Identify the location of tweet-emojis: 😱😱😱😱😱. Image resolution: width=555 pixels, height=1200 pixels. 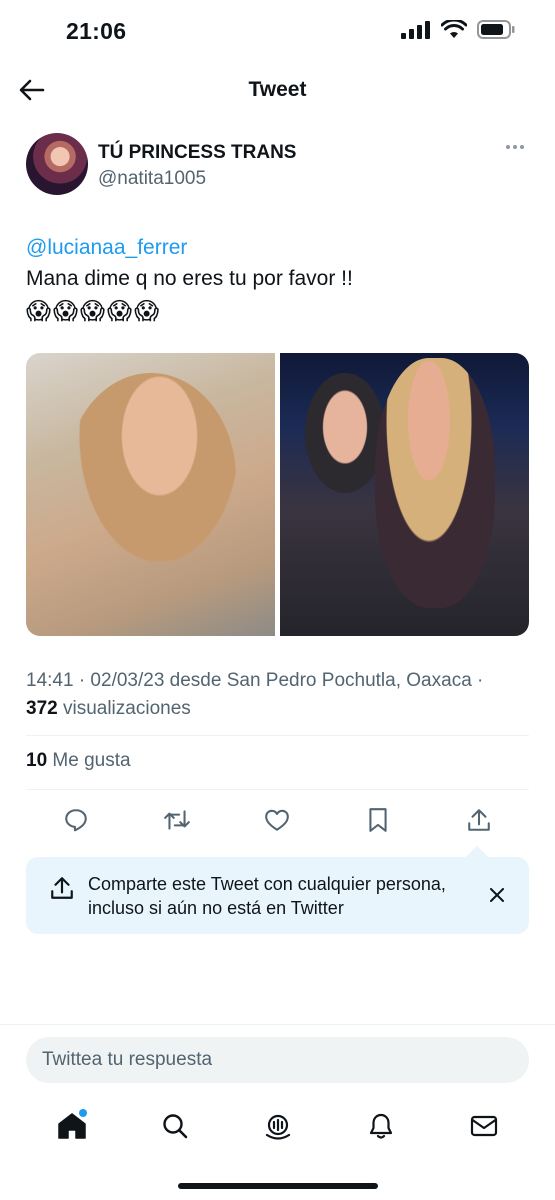
(94, 311).